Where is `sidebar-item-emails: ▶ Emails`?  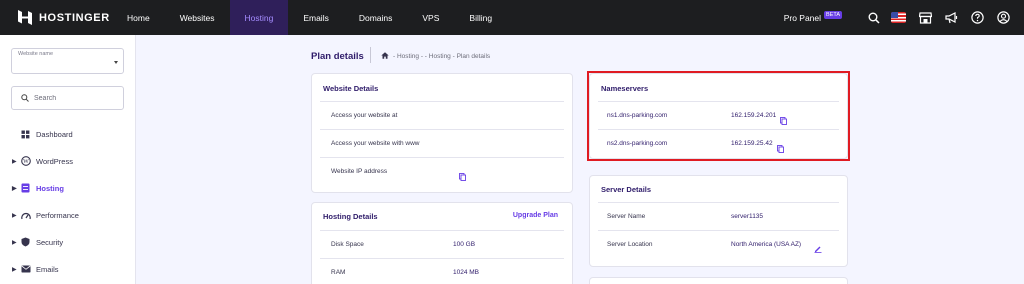 sidebar-item-emails: ▶ Emails is located at coordinates (35, 269).